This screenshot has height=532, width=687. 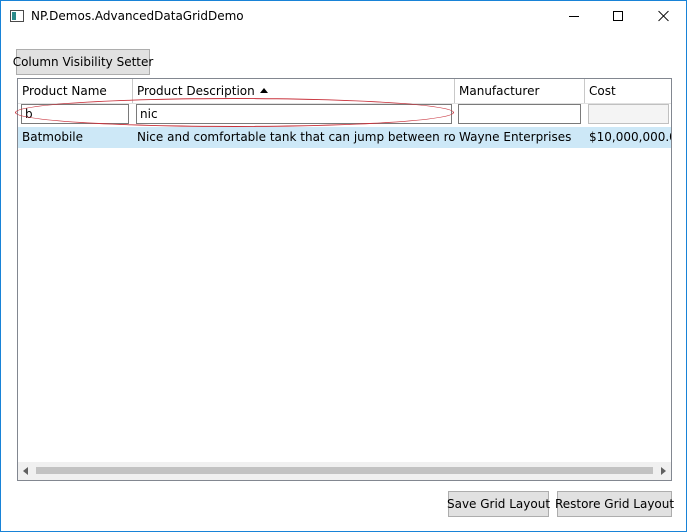 I want to click on cell-product-name: Batmobile, so click(x=52, y=137).